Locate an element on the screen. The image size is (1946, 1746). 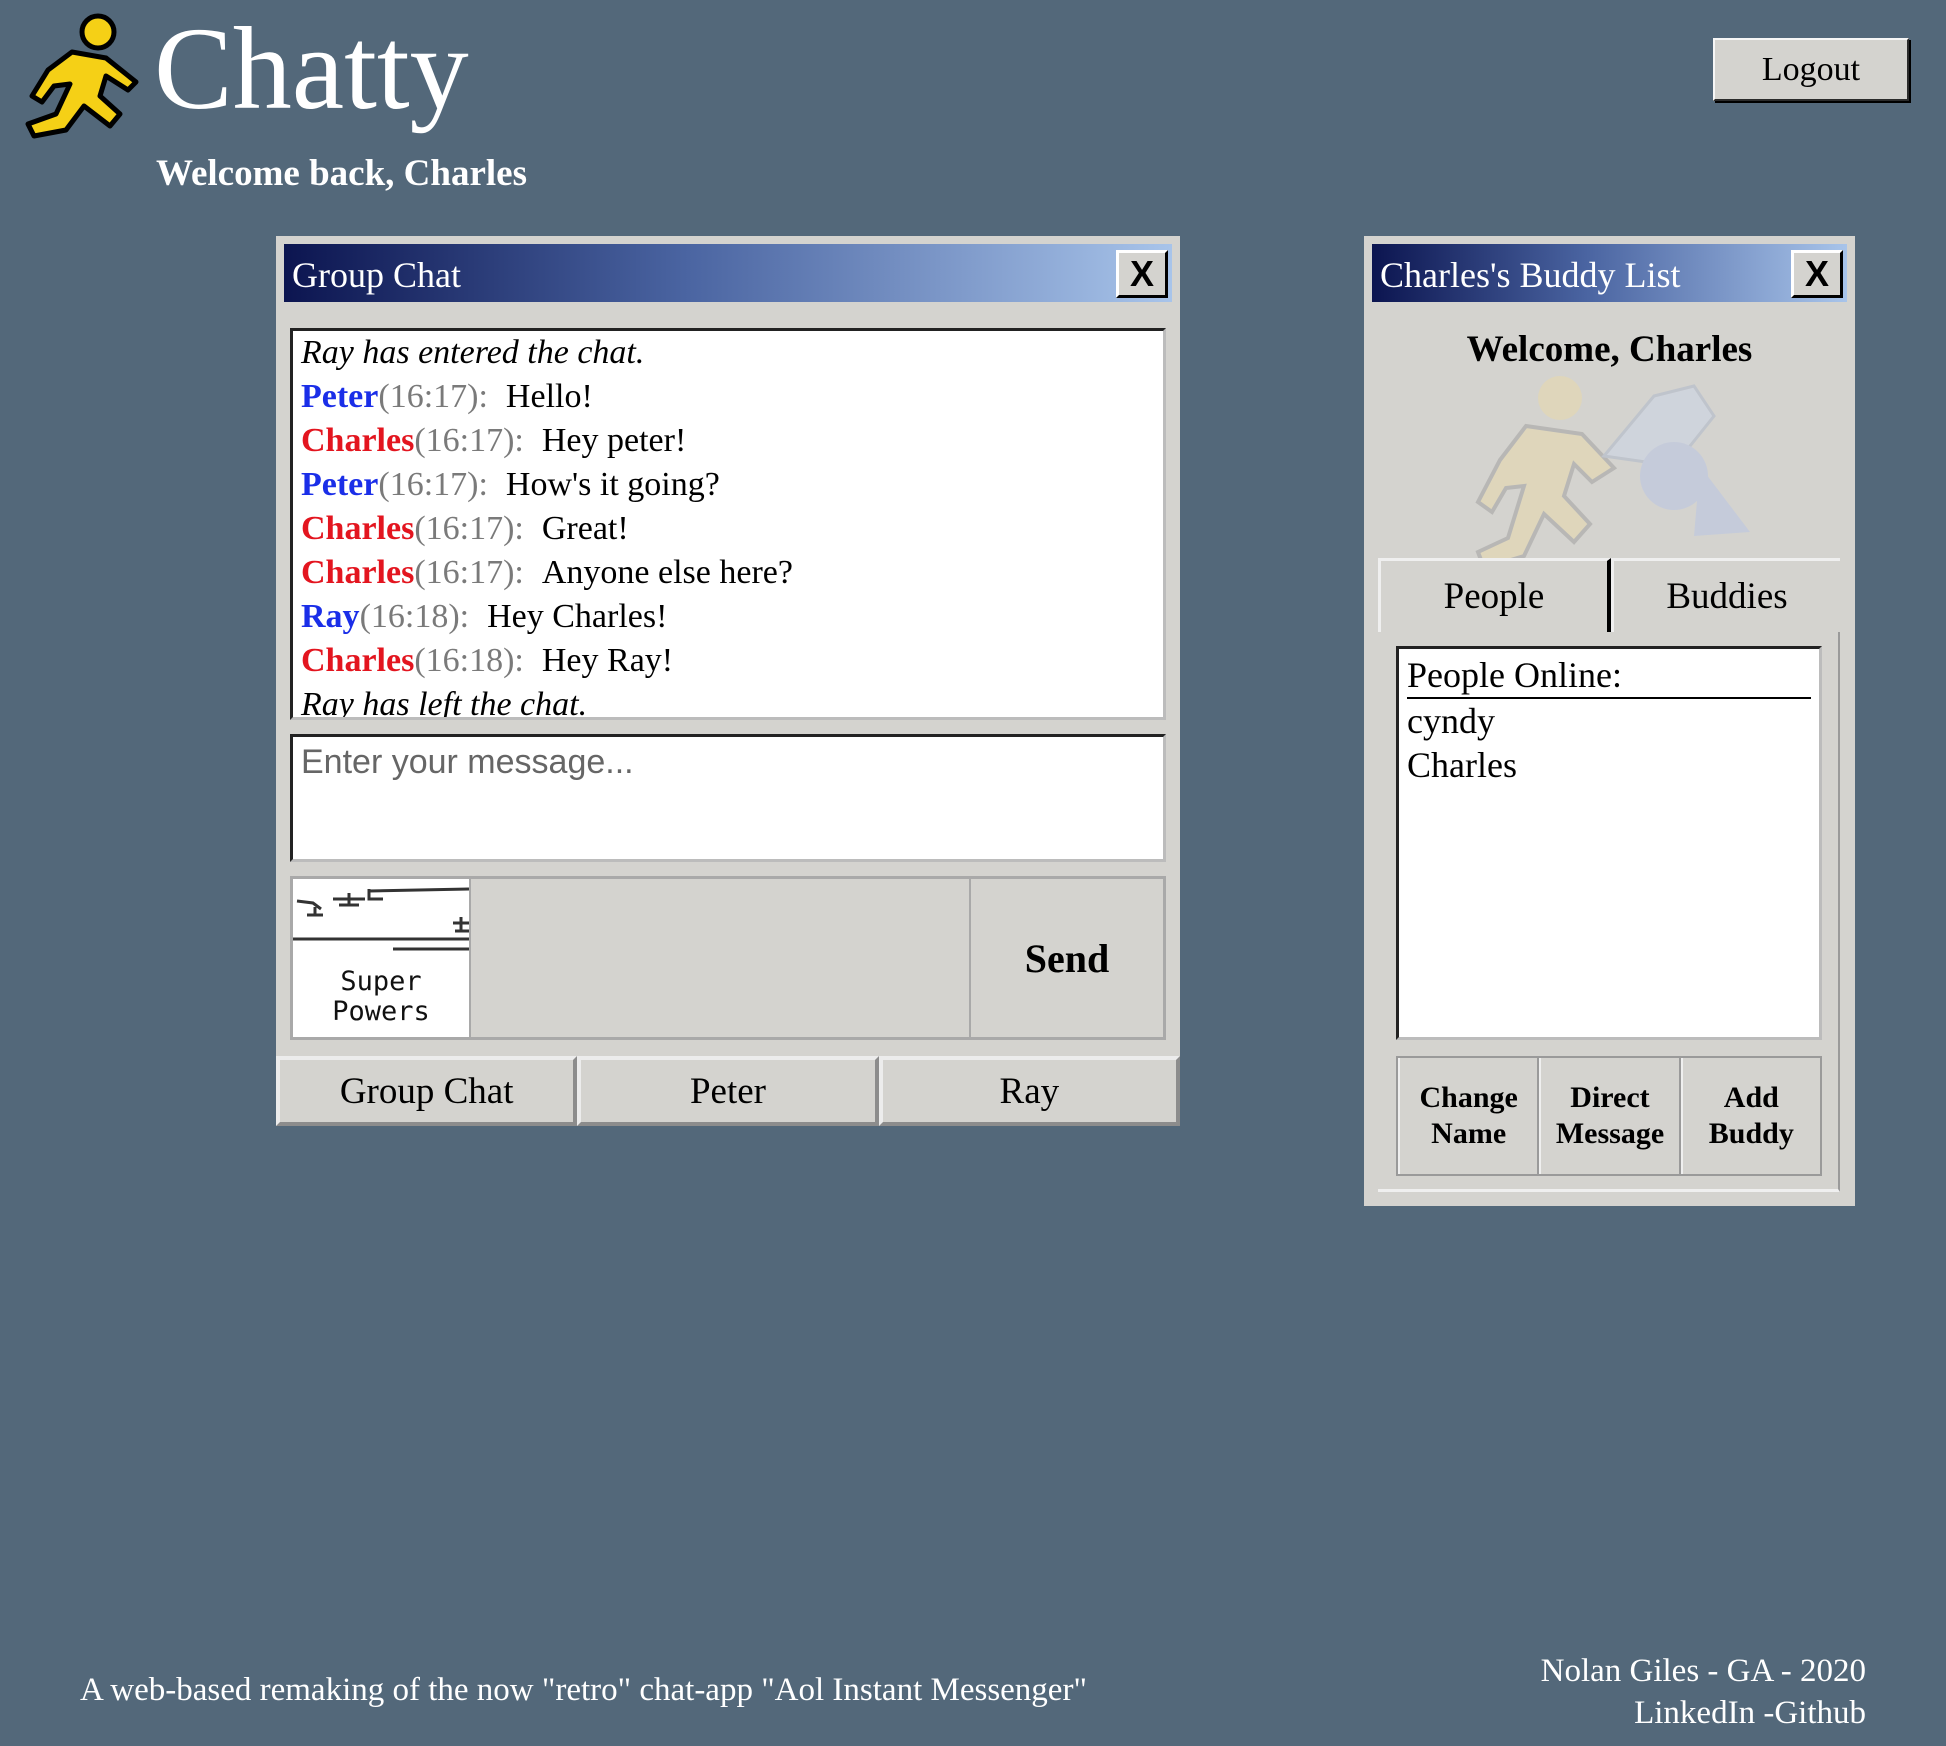
chat-tab-row: Group Chat Peter Ray is located at coordinates (728, 1091).